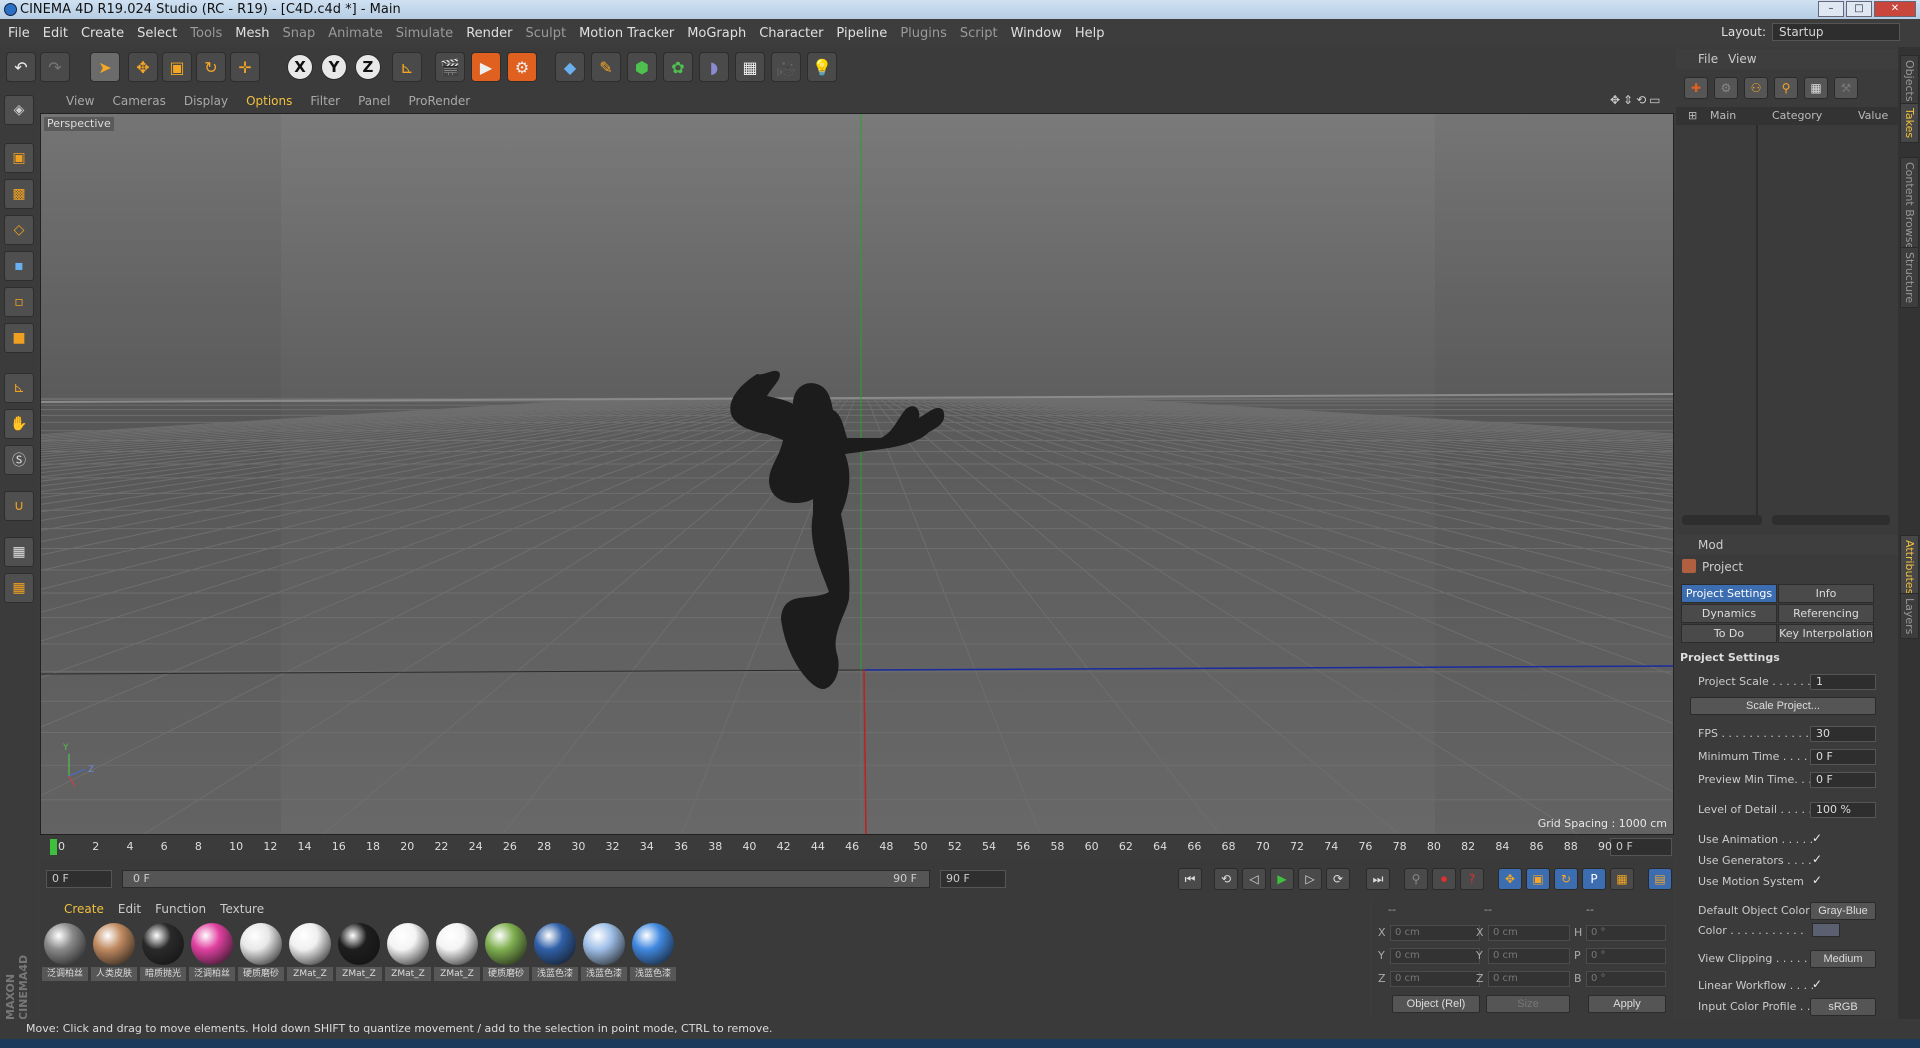 The image size is (1920, 1048). Describe the element at coordinates (163, 953) in the screenshot. I see `material-swatch: 暗质抛光` at that location.